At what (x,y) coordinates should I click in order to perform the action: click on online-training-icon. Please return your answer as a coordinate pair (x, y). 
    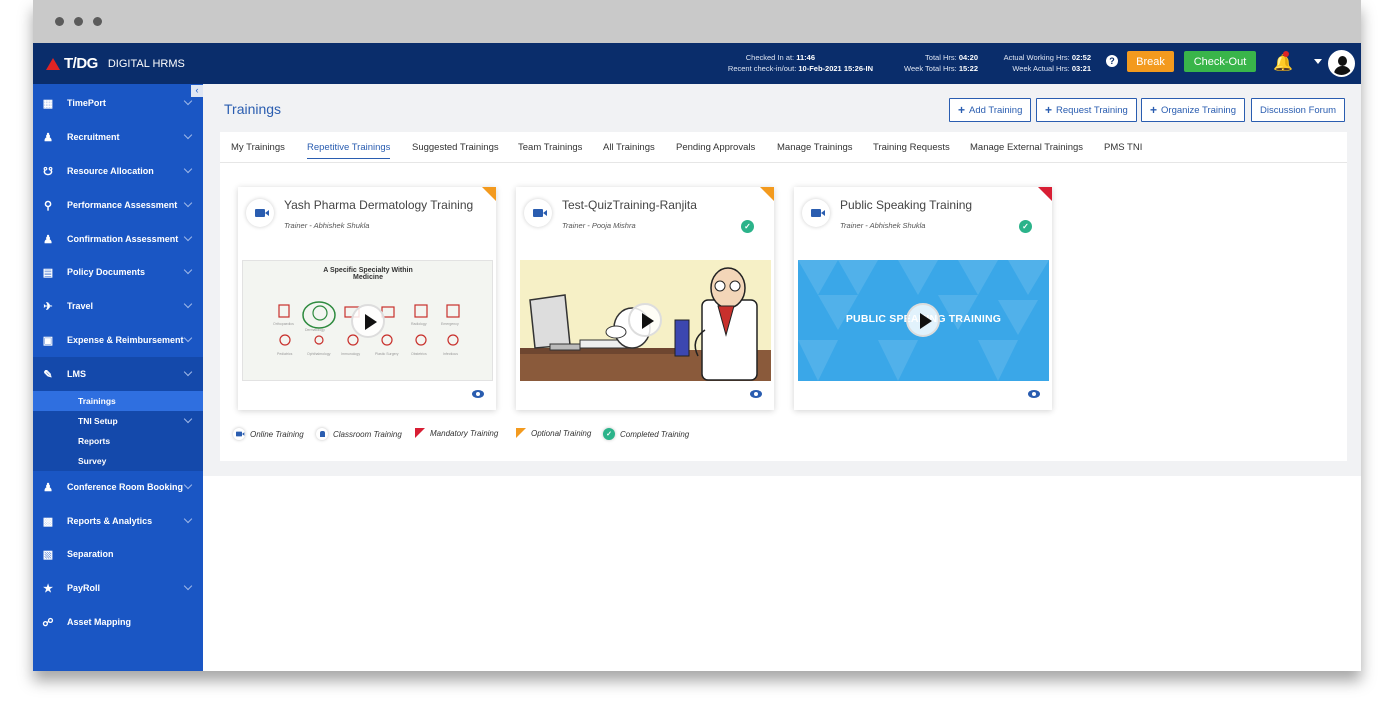
    Looking at the image, I should click on (816, 213).